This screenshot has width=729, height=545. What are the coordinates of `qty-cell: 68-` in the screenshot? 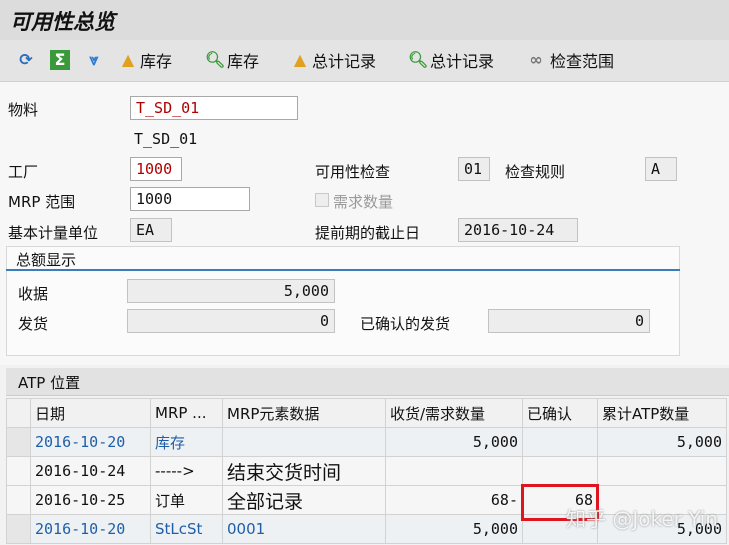 It's located at (454, 500).